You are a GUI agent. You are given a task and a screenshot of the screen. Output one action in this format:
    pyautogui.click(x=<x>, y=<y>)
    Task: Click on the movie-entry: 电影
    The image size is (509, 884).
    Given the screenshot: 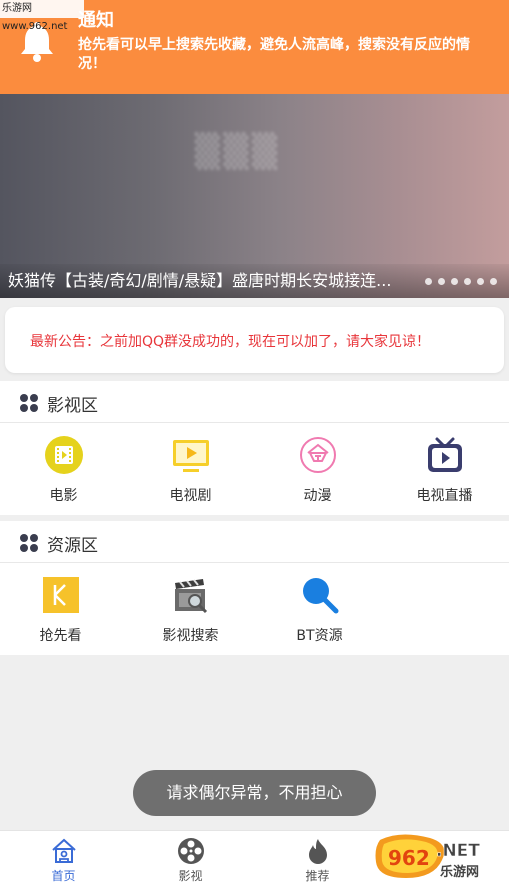 What is the action you would take?
    pyautogui.click(x=63, y=469)
    